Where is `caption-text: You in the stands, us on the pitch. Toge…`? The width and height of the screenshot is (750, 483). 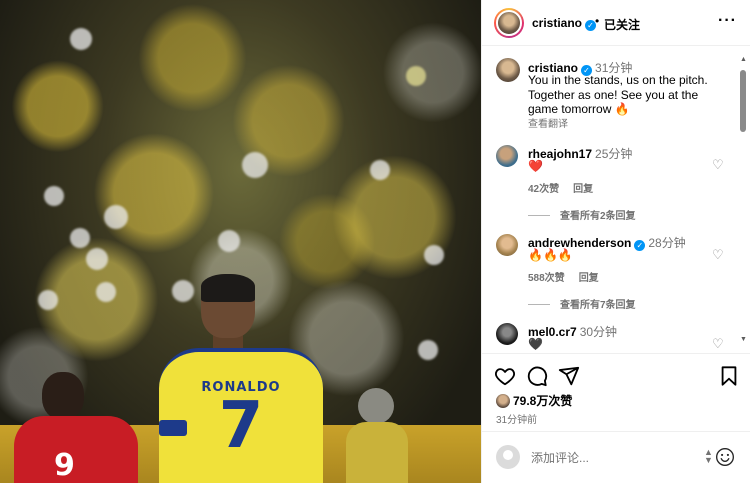 caption-text: You in the stands, us on the pitch. Toge… is located at coordinates (618, 94).